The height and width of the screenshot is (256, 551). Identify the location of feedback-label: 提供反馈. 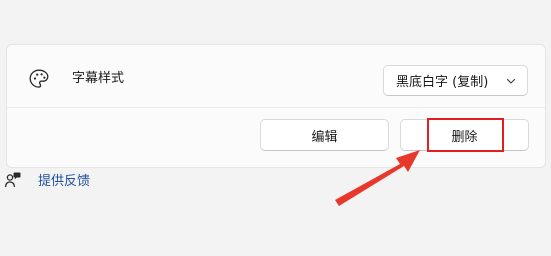
(64, 181).